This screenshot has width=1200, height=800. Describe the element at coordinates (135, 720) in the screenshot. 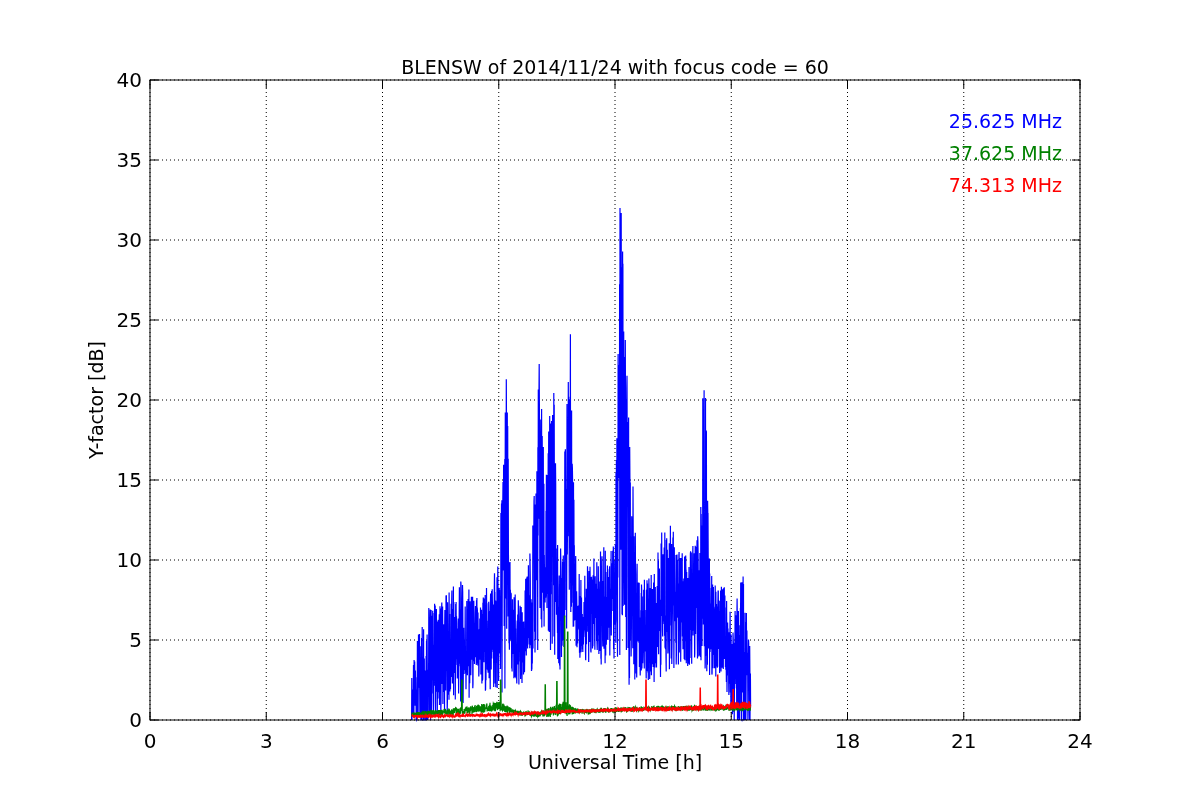

I see `y-tick-label: 0` at that location.